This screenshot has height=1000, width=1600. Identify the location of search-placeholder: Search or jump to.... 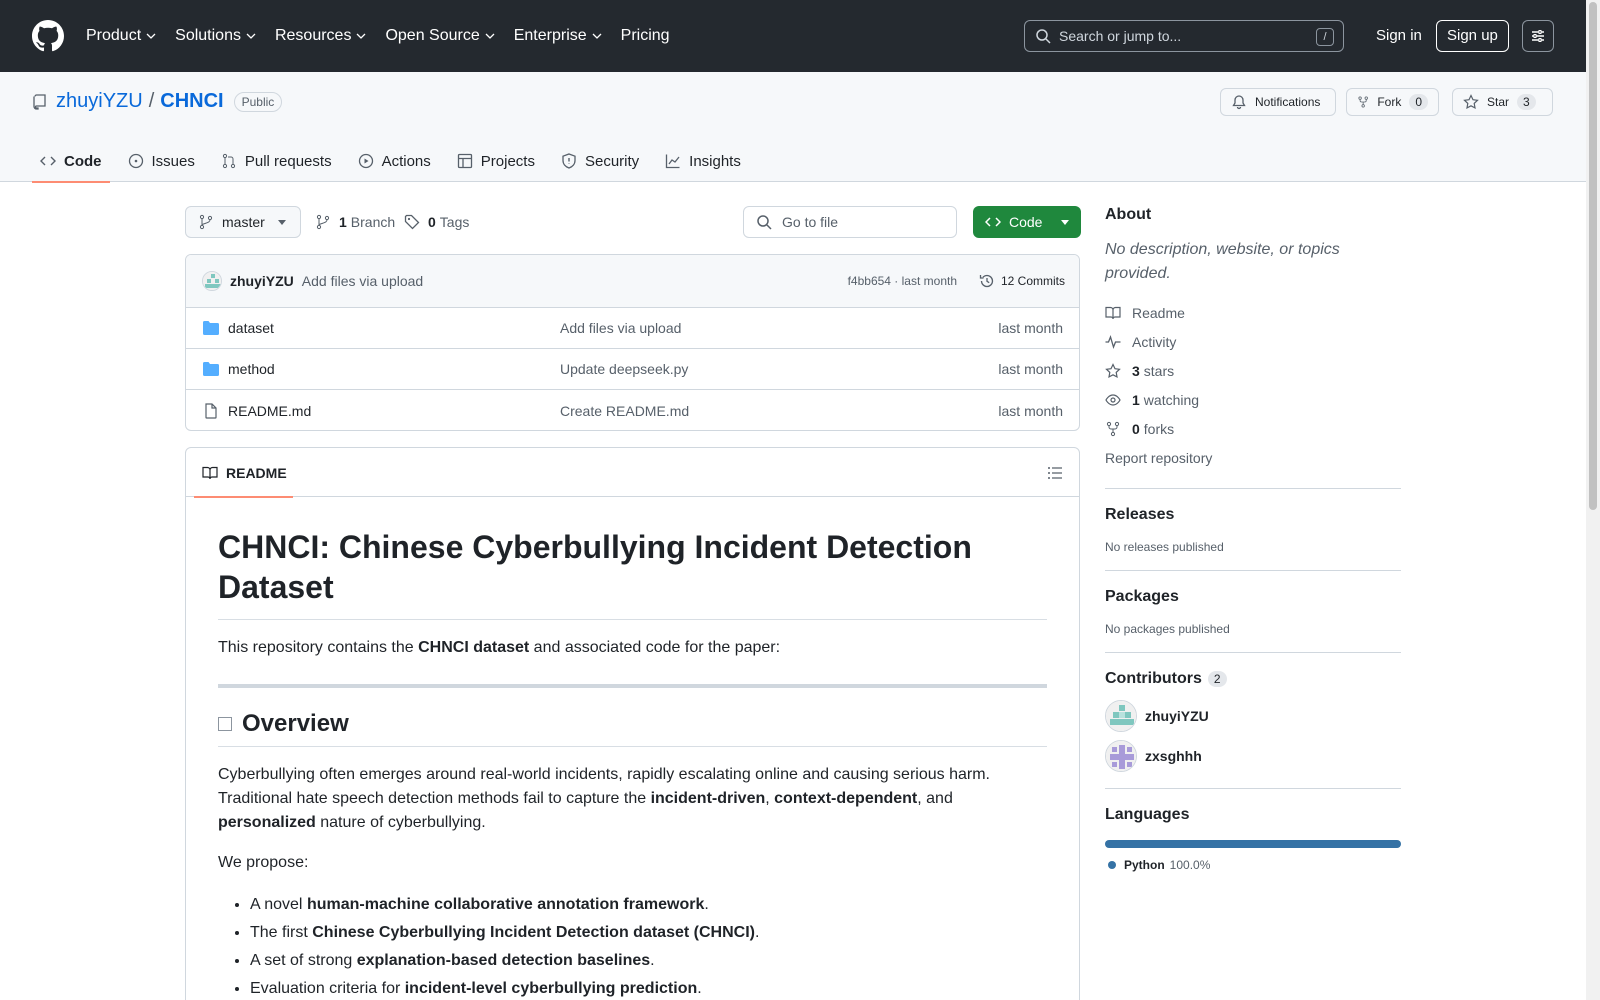
(1120, 36).